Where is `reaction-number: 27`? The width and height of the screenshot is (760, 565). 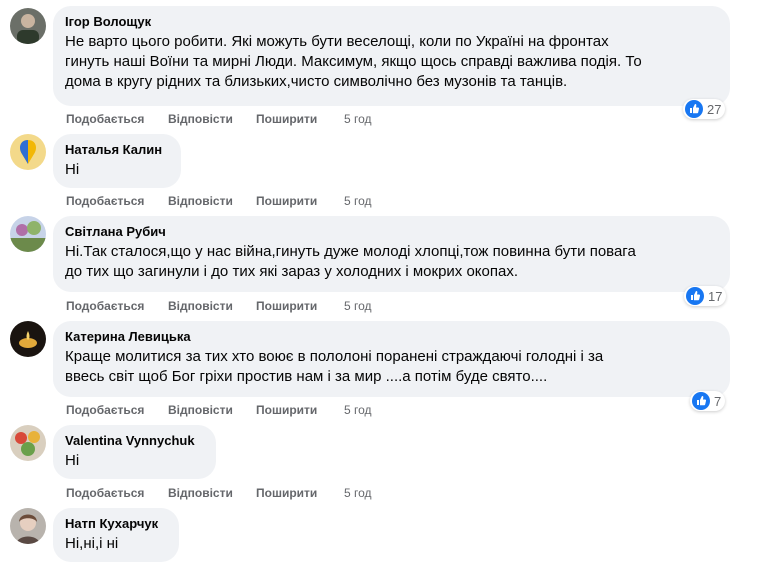 reaction-number: 27 is located at coordinates (714, 109).